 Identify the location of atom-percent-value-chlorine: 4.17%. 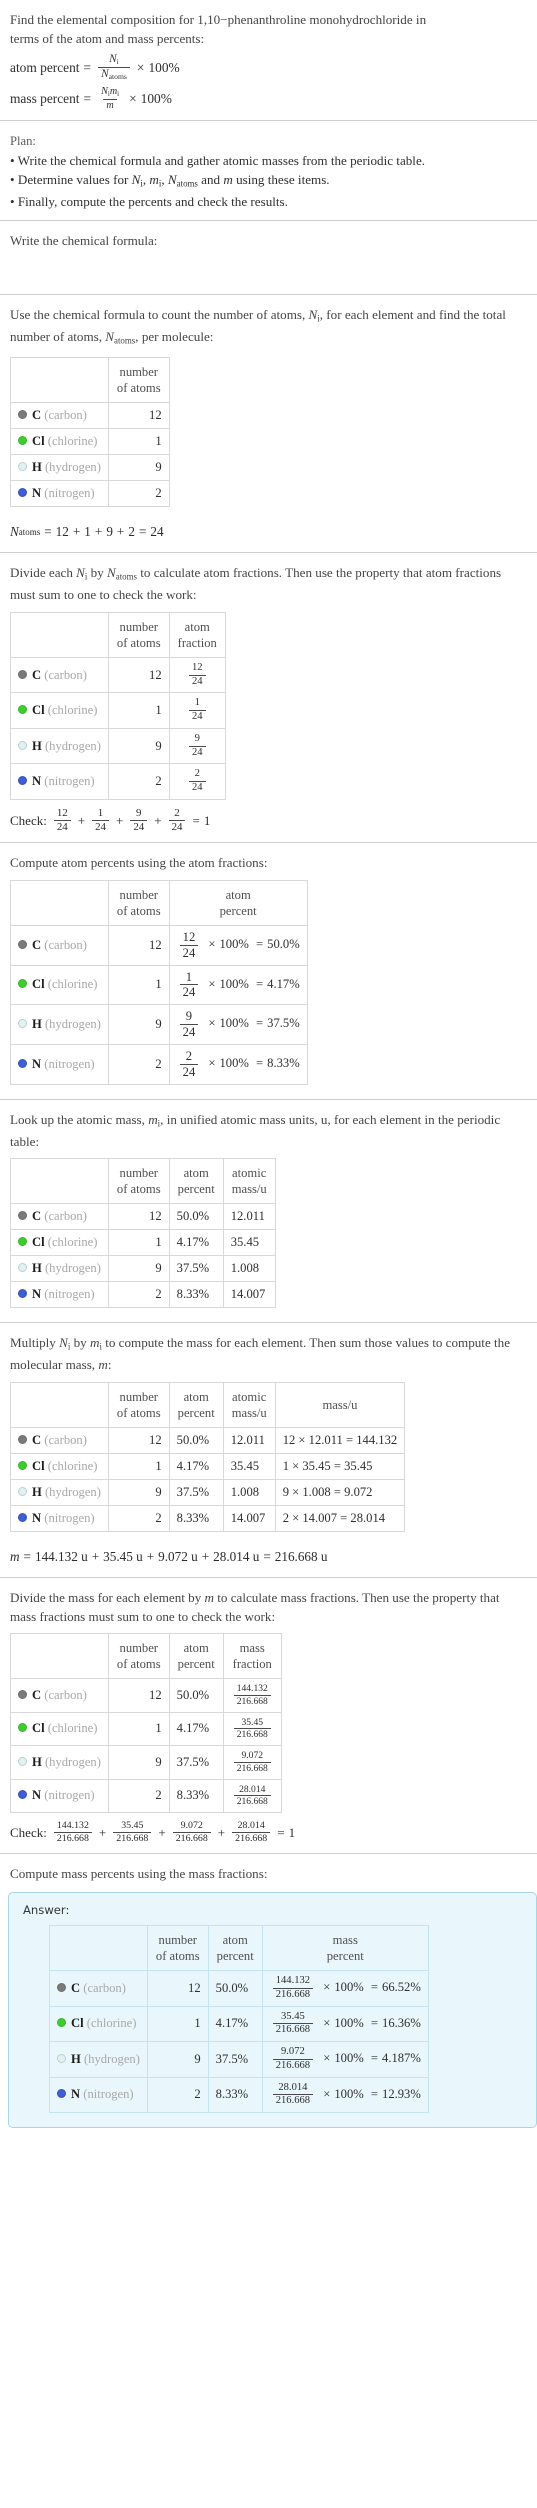
(196, 1729).